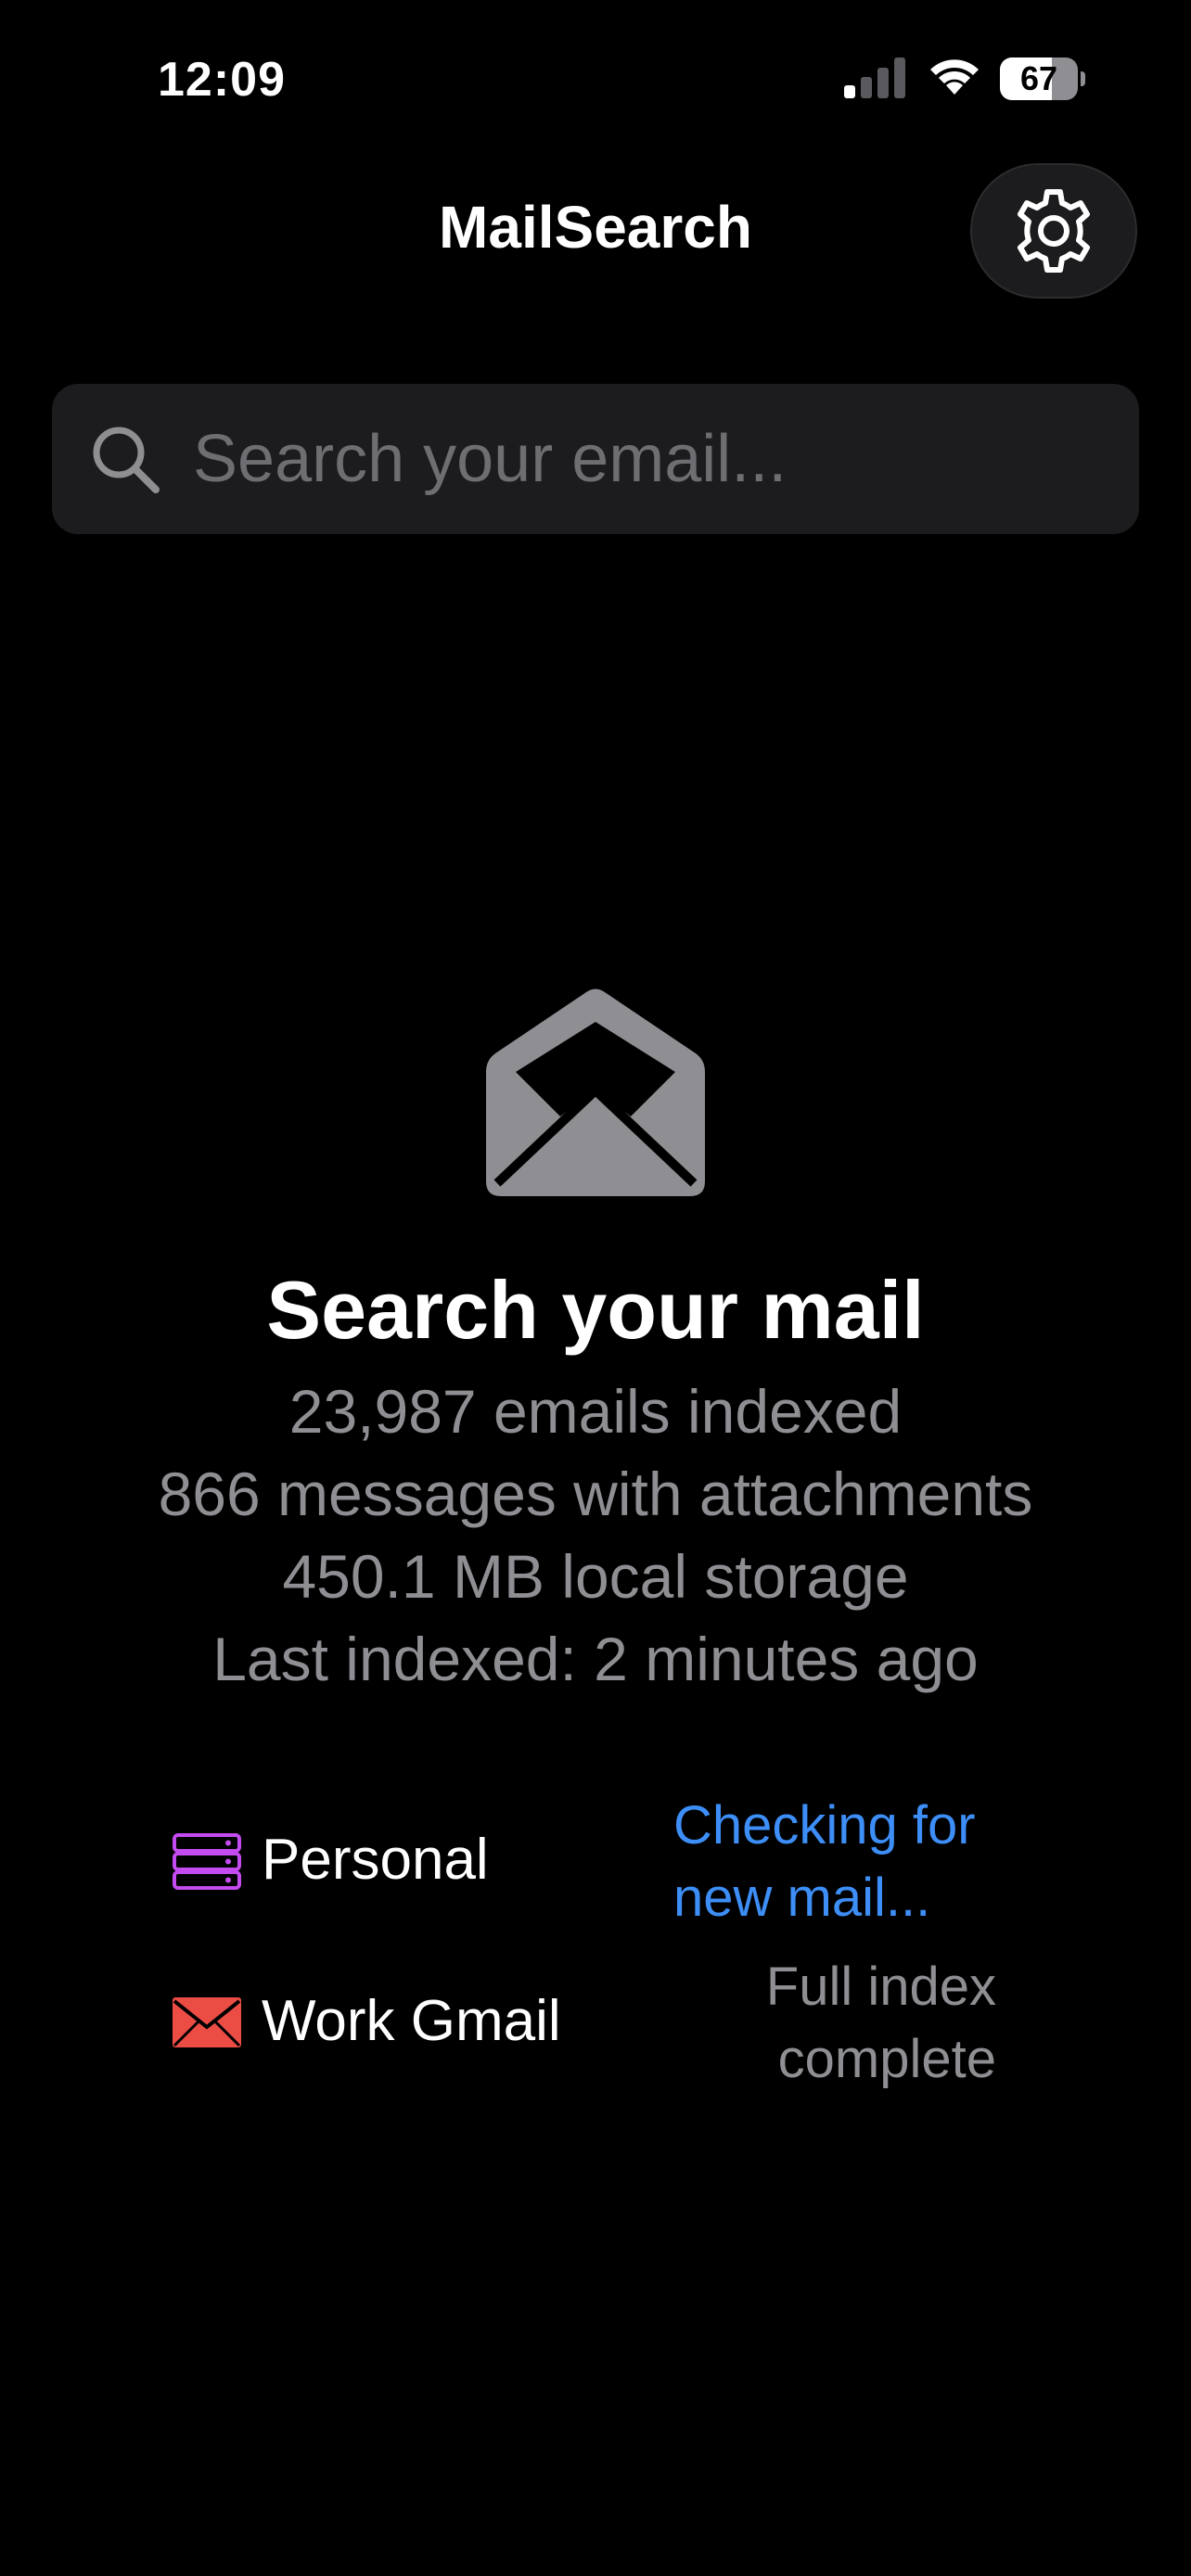  What do you see at coordinates (595, 79) in the screenshot?
I see `status-bar: 12:09 67` at bounding box center [595, 79].